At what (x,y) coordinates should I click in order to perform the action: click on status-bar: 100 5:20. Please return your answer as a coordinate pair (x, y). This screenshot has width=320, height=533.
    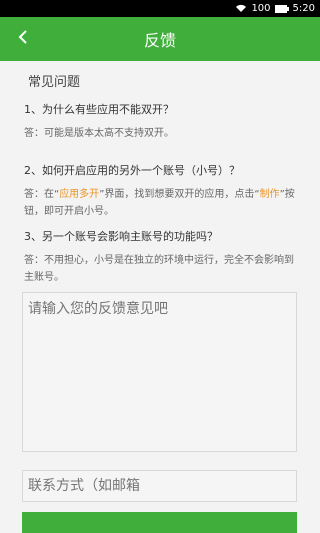
    Looking at the image, I should click on (160, 8).